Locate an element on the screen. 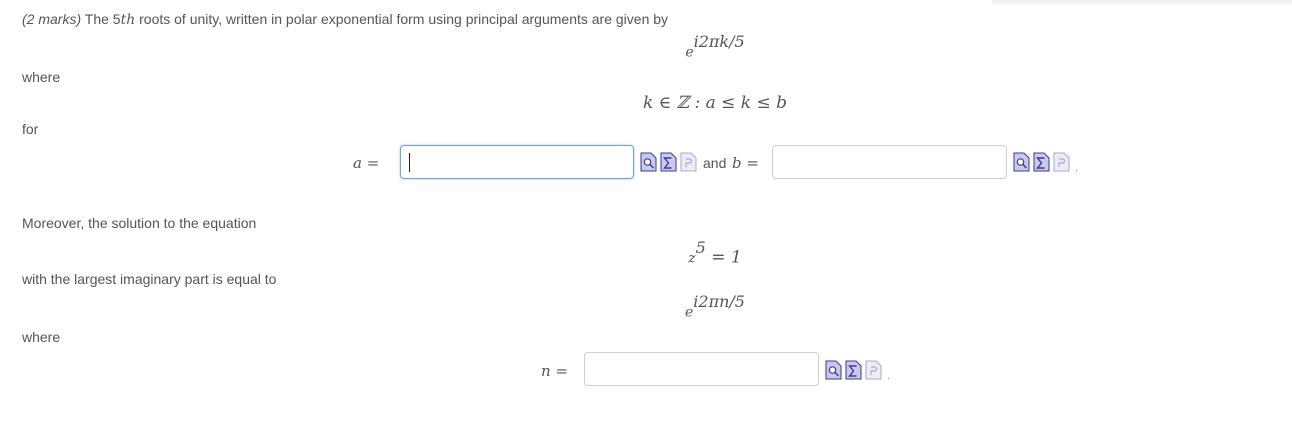  n-input-tools is located at coordinates (853, 370).